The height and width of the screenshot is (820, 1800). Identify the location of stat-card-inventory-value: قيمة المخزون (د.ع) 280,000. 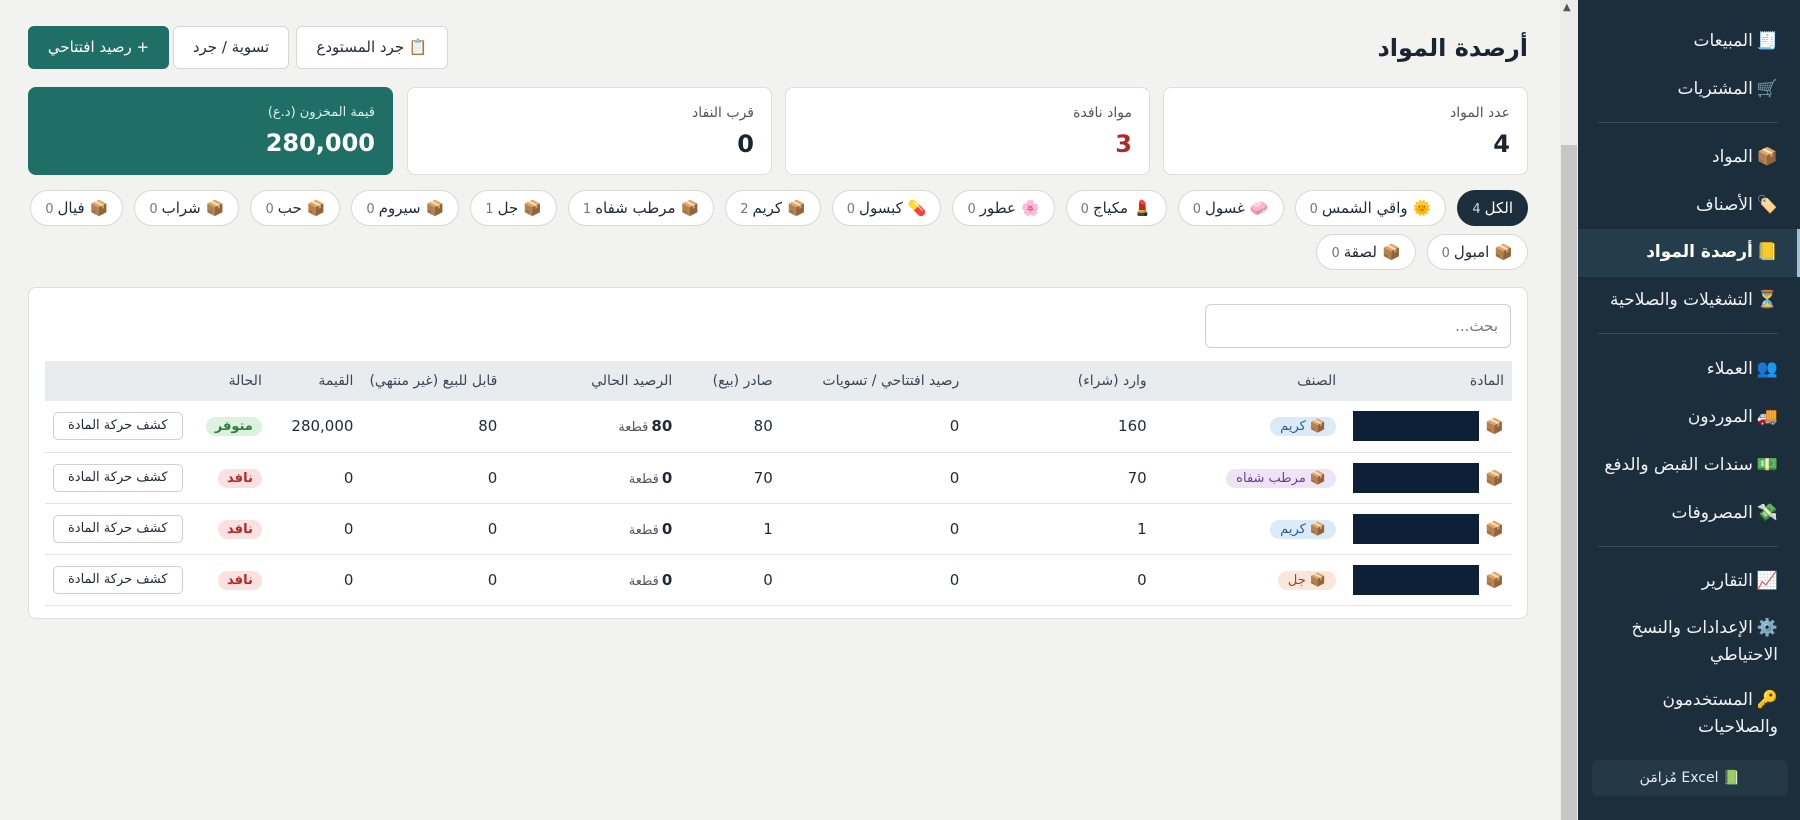
(210, 131).